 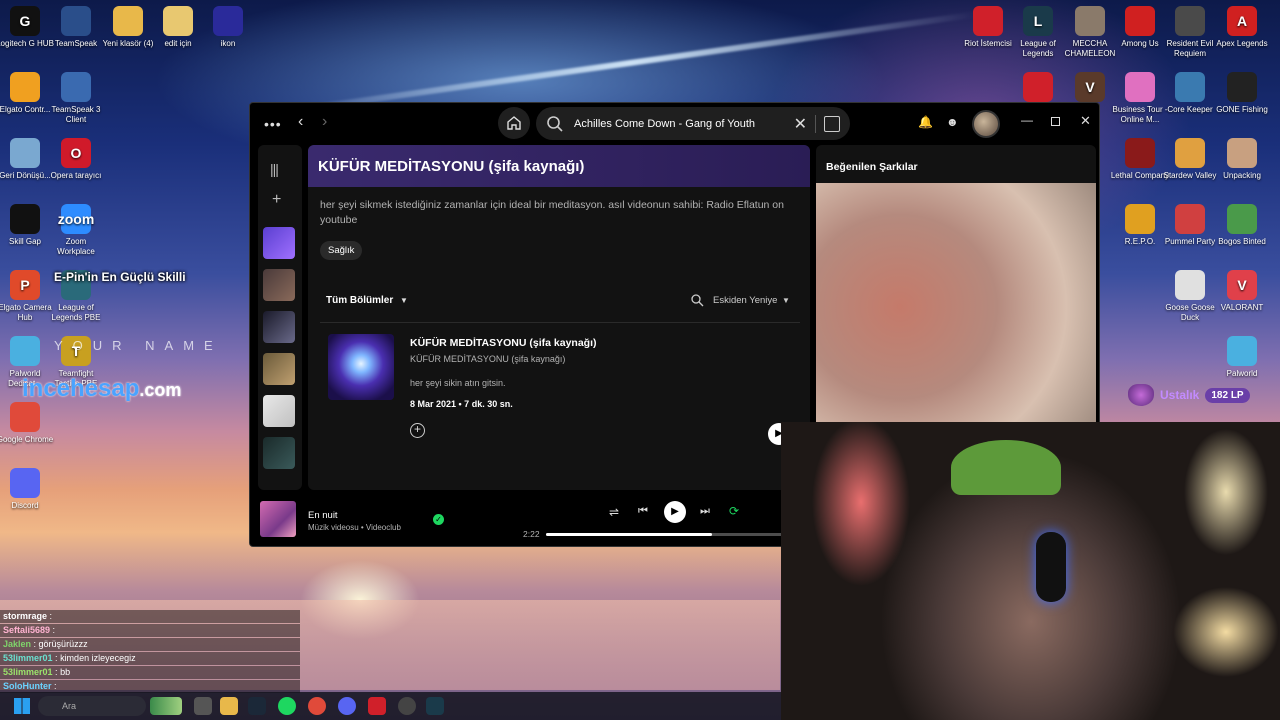 I want to click on taskbar-obs-icon, so click(x=407, y=706).